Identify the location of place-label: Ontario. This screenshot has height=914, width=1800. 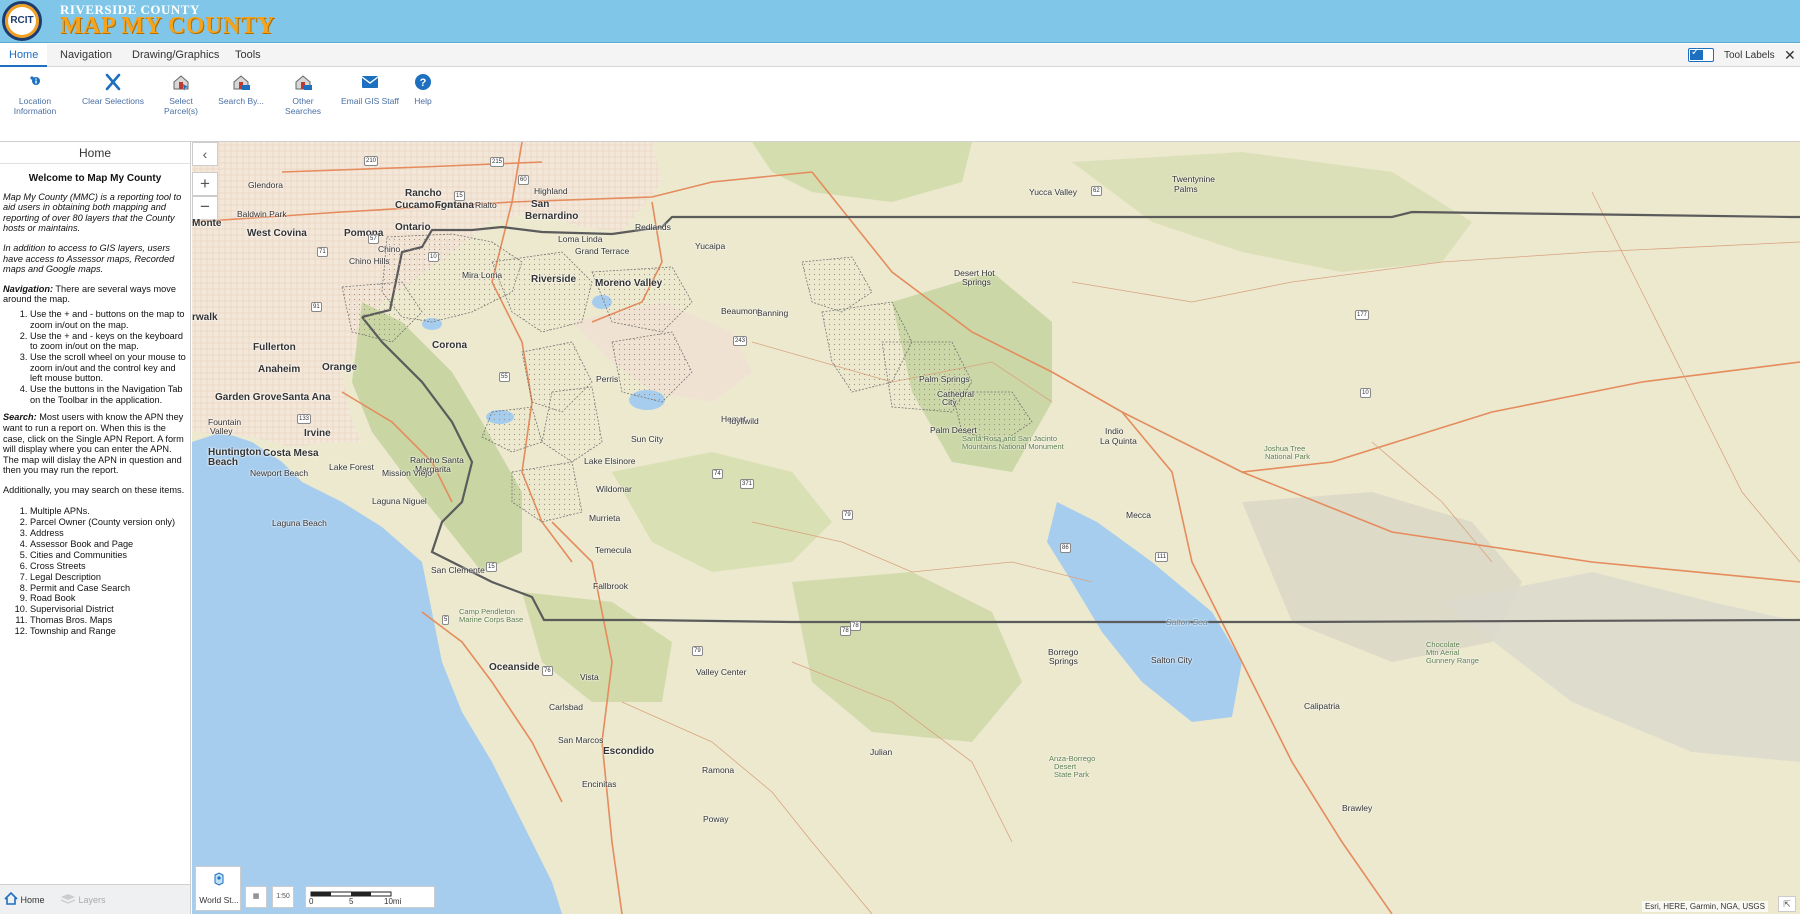
(413, 227).